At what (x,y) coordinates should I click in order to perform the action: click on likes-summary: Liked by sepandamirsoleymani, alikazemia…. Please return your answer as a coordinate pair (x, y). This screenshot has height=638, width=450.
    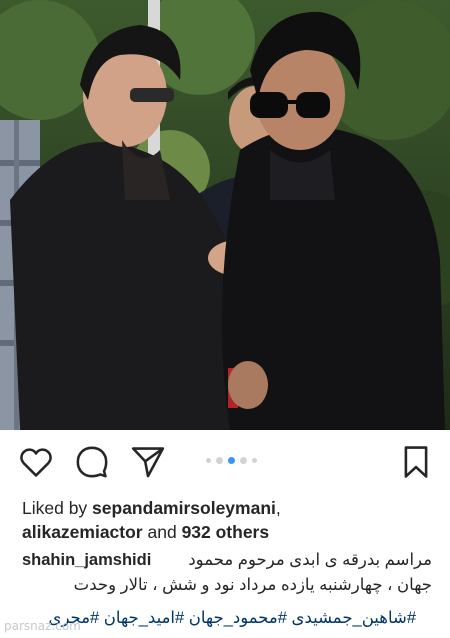
    Looking at the image, I should click on (227, 520).